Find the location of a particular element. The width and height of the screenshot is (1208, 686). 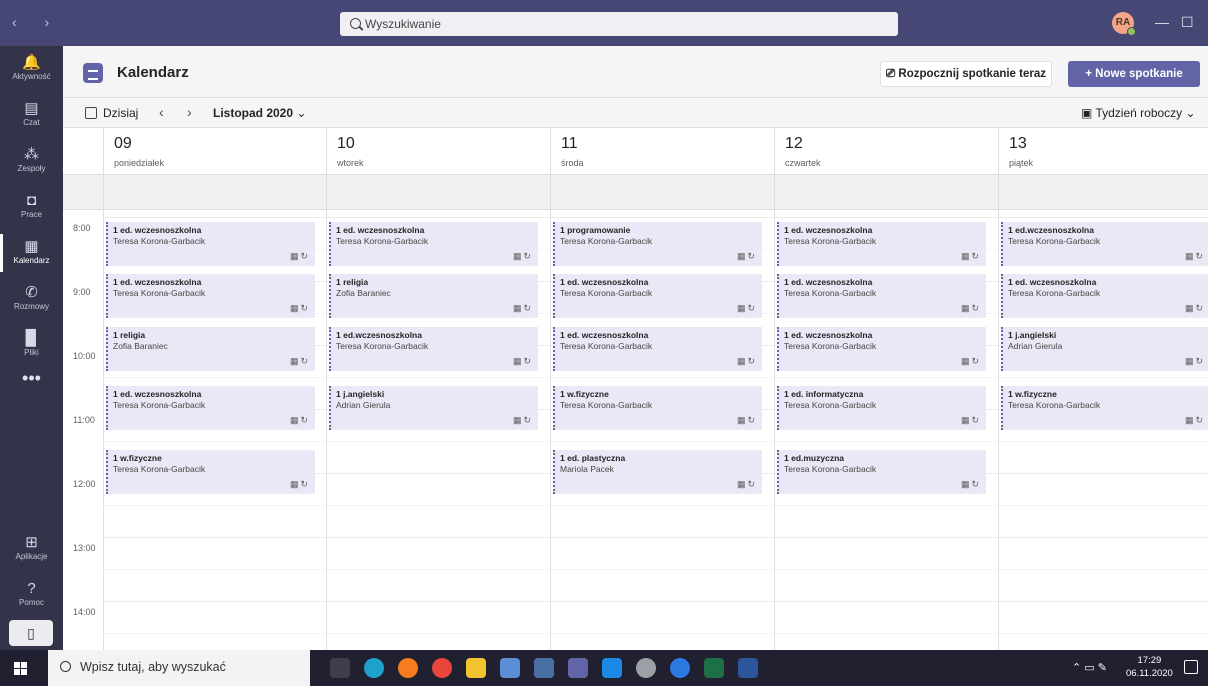

day-header: 12 czwartek is located at coordinates (886, 151).